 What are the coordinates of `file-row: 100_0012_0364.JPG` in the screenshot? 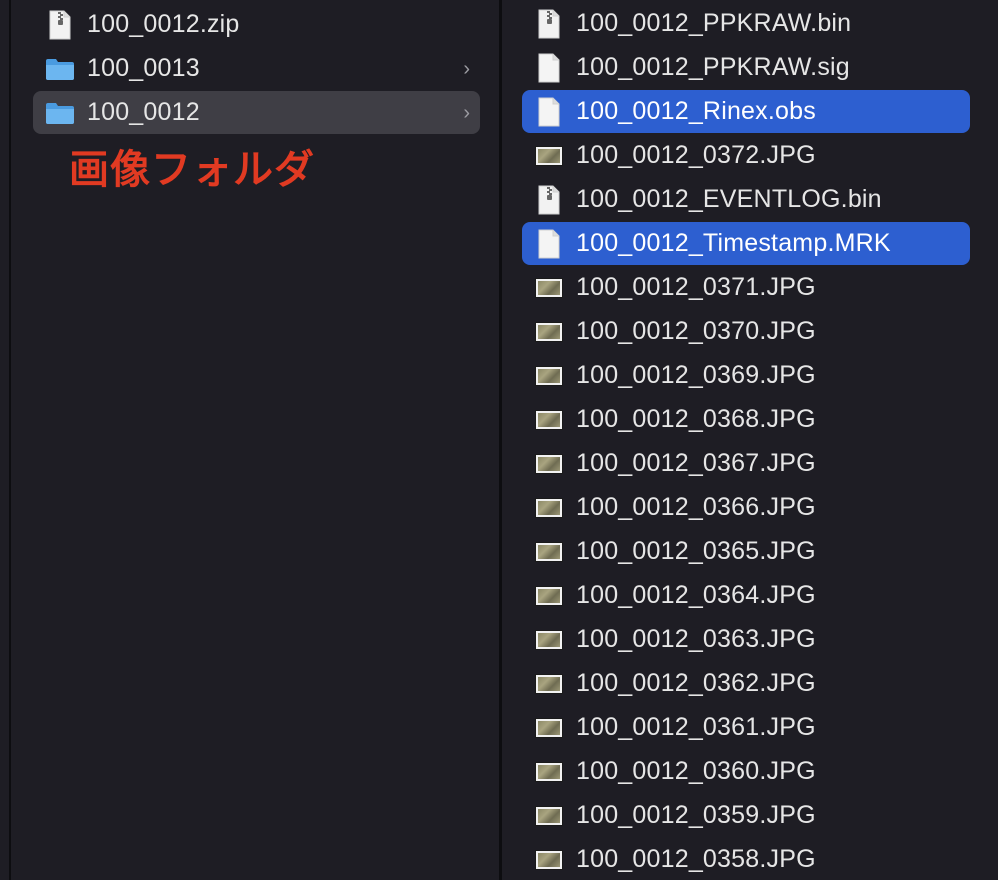 It's located at (746, 595).